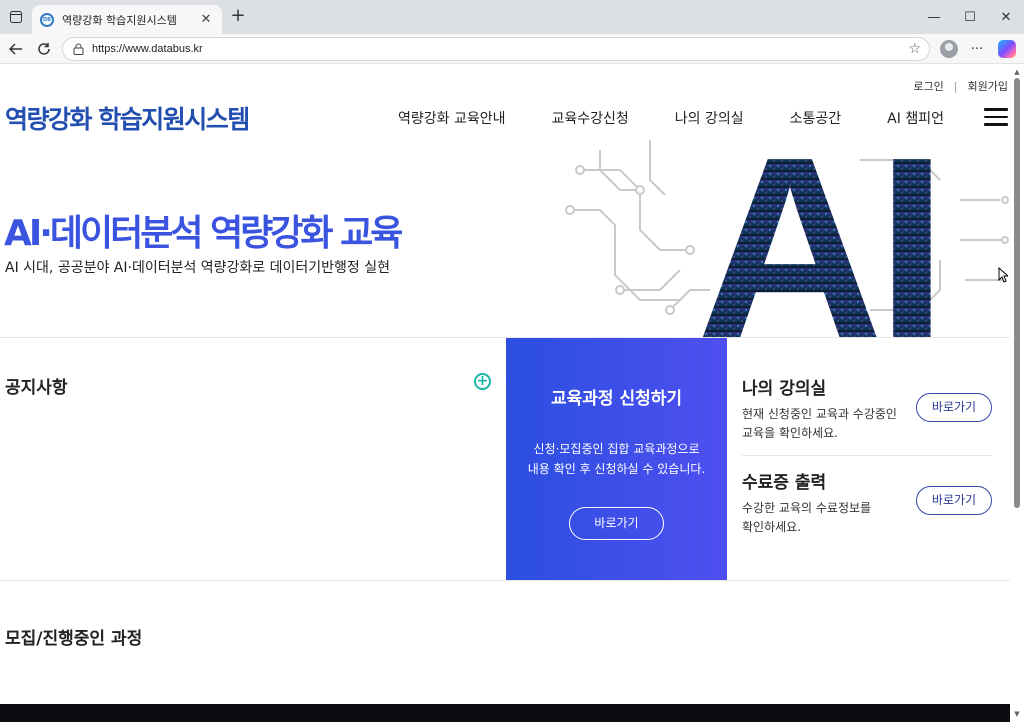 This screenshot has height=722, width=1024. I want to click on apply-course-desc: 신청·모집중인 집합 교육과정으로 내용 확인 후 신청하실 수 있습니다., so click(616, 459).